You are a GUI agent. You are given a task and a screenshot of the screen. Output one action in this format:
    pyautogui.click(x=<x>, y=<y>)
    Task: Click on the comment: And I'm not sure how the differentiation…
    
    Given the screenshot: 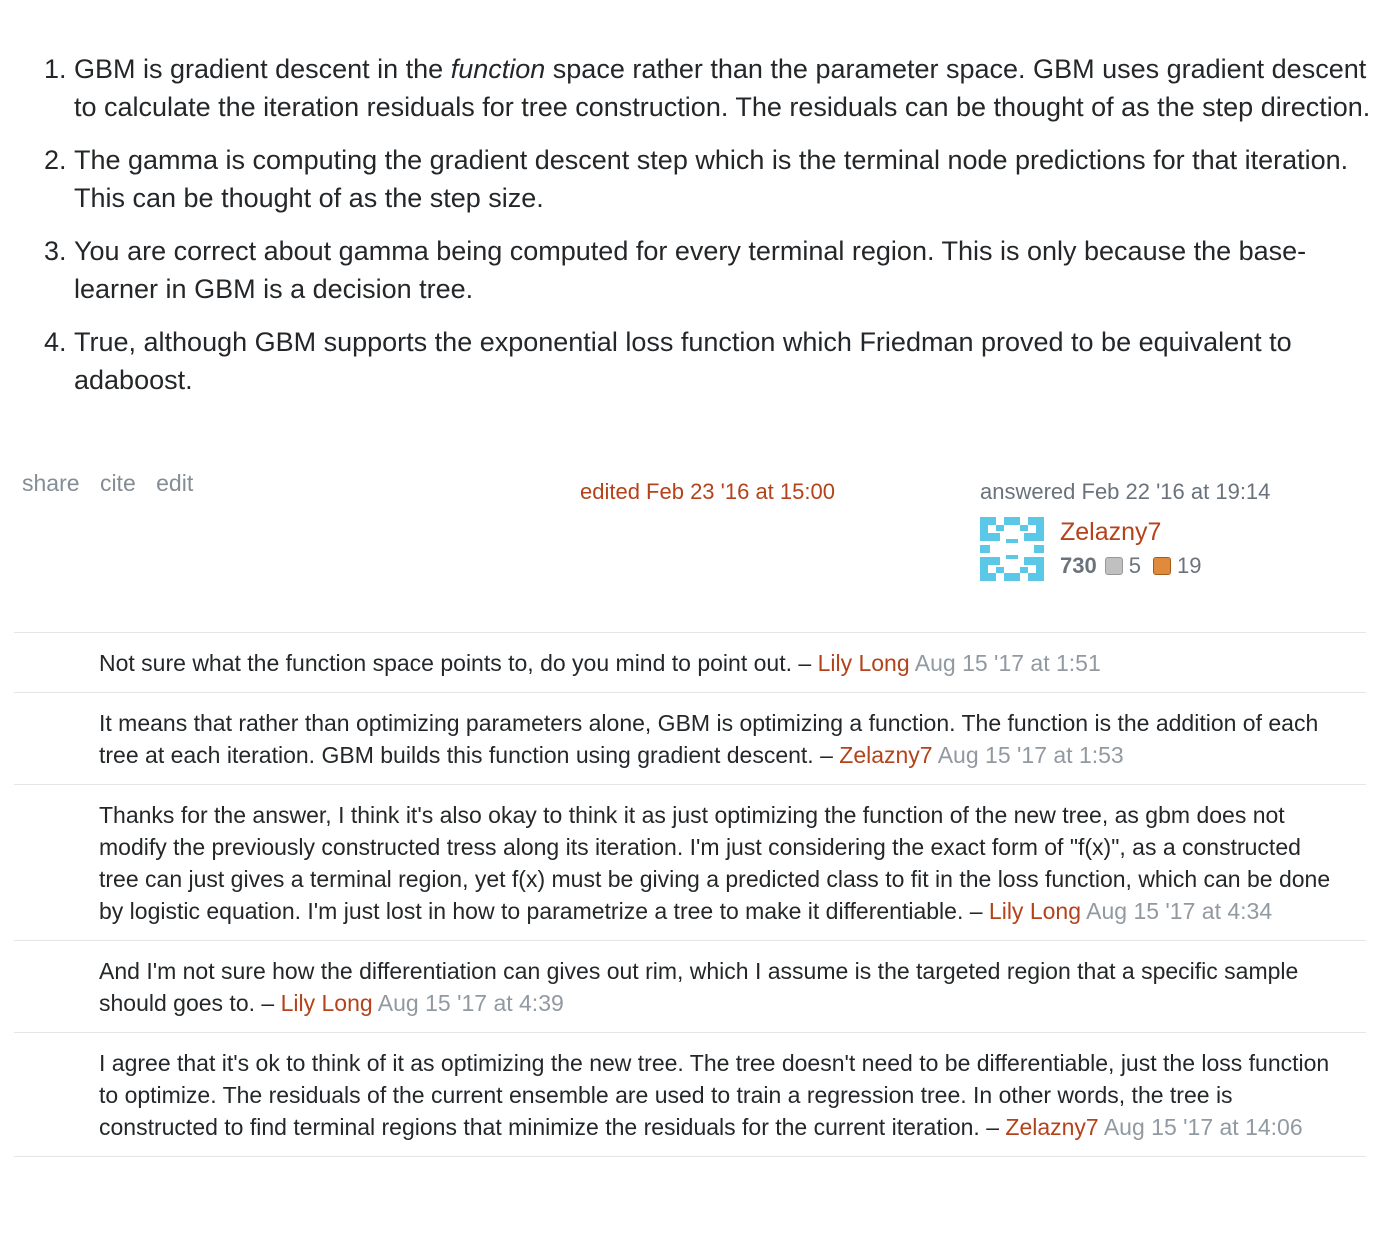 What is the action you would take?
    pyautogui.click(x=690, y=987)
    